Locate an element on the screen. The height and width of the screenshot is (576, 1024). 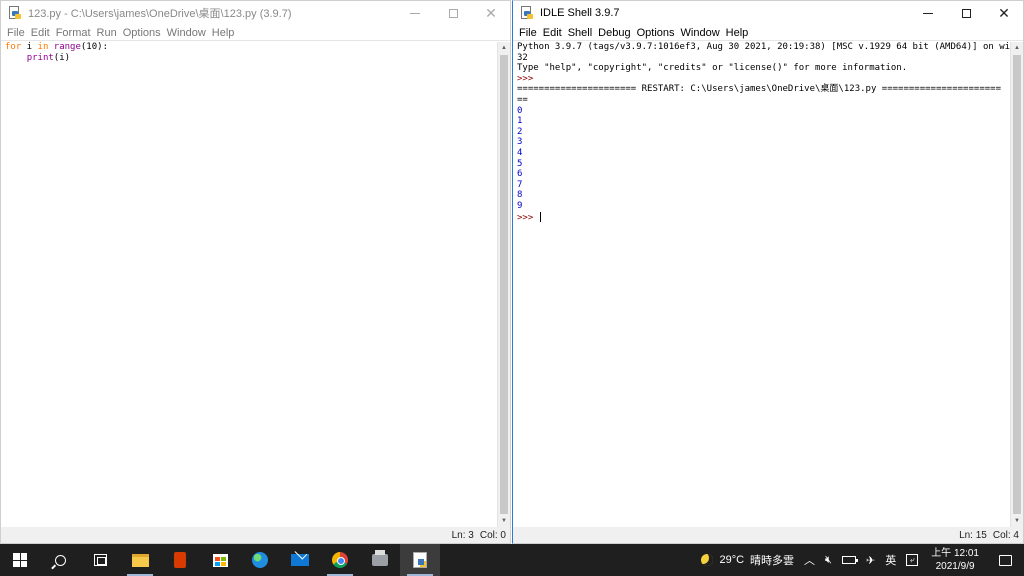
store-icon is located at coordinates (220, 560).